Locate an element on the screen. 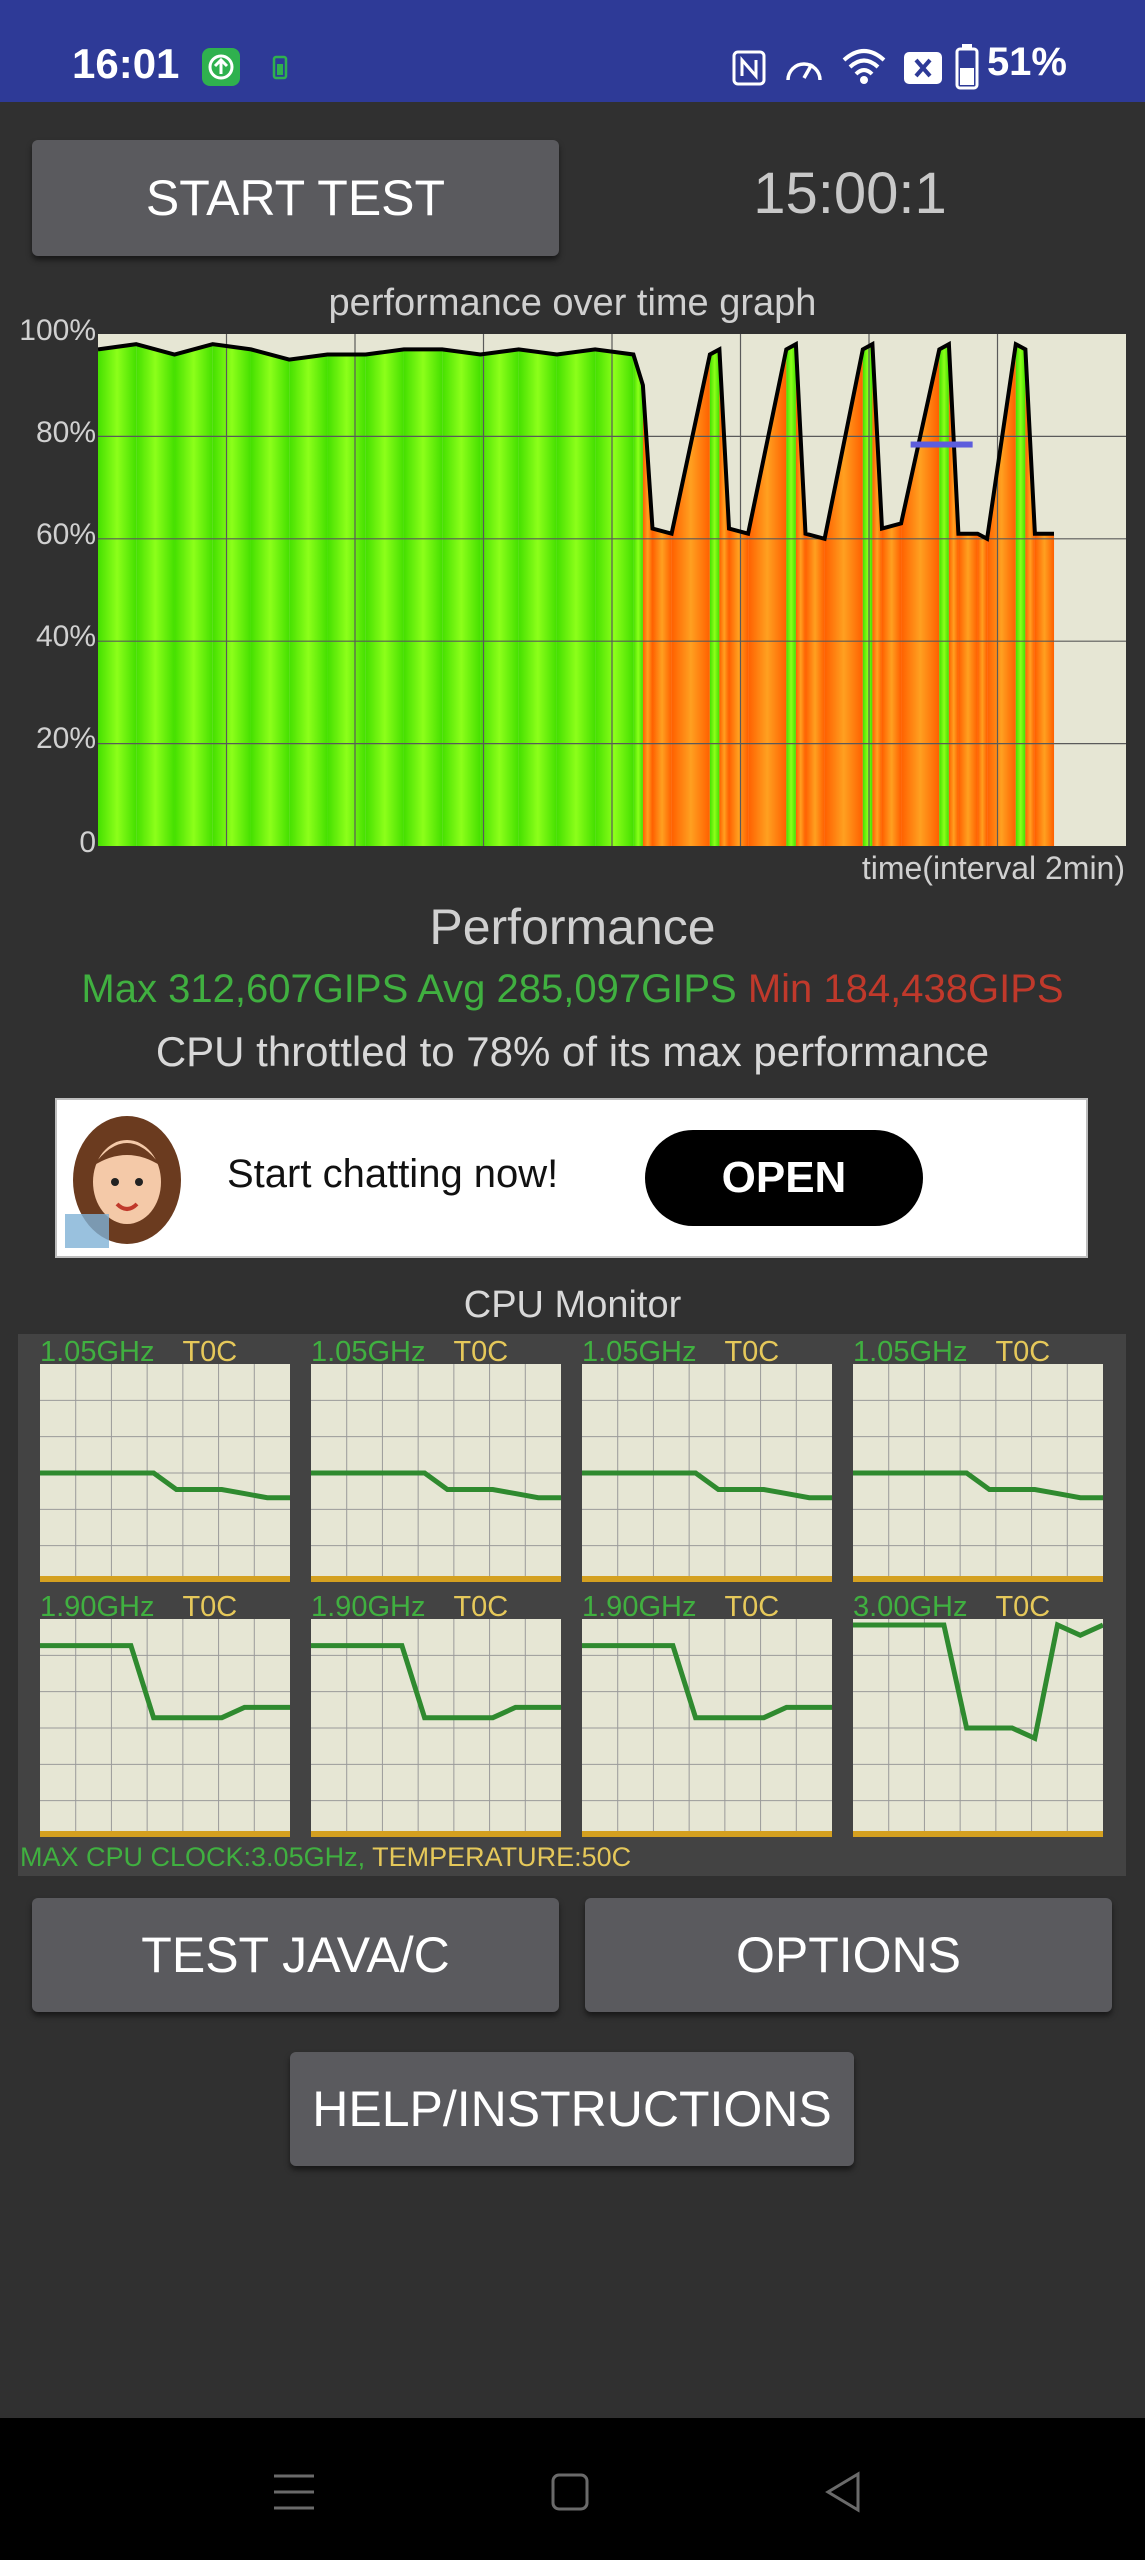 This screenshot has width=1145, height=2560. status-bar: 16:01 51% is located at coordinates (572, 51).